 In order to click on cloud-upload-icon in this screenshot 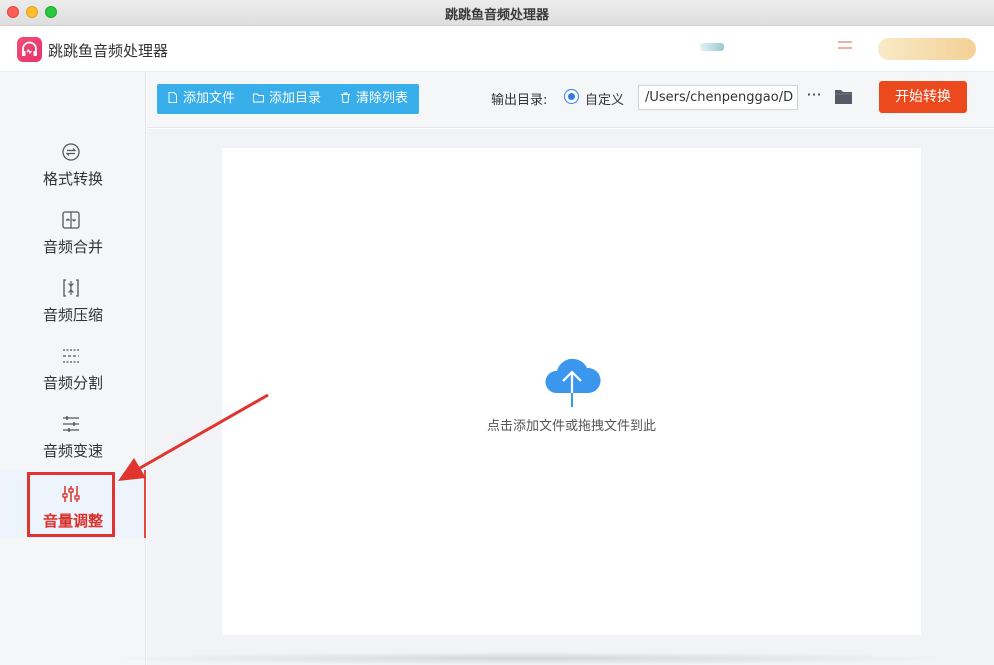, I will do `click(572, 380)`.